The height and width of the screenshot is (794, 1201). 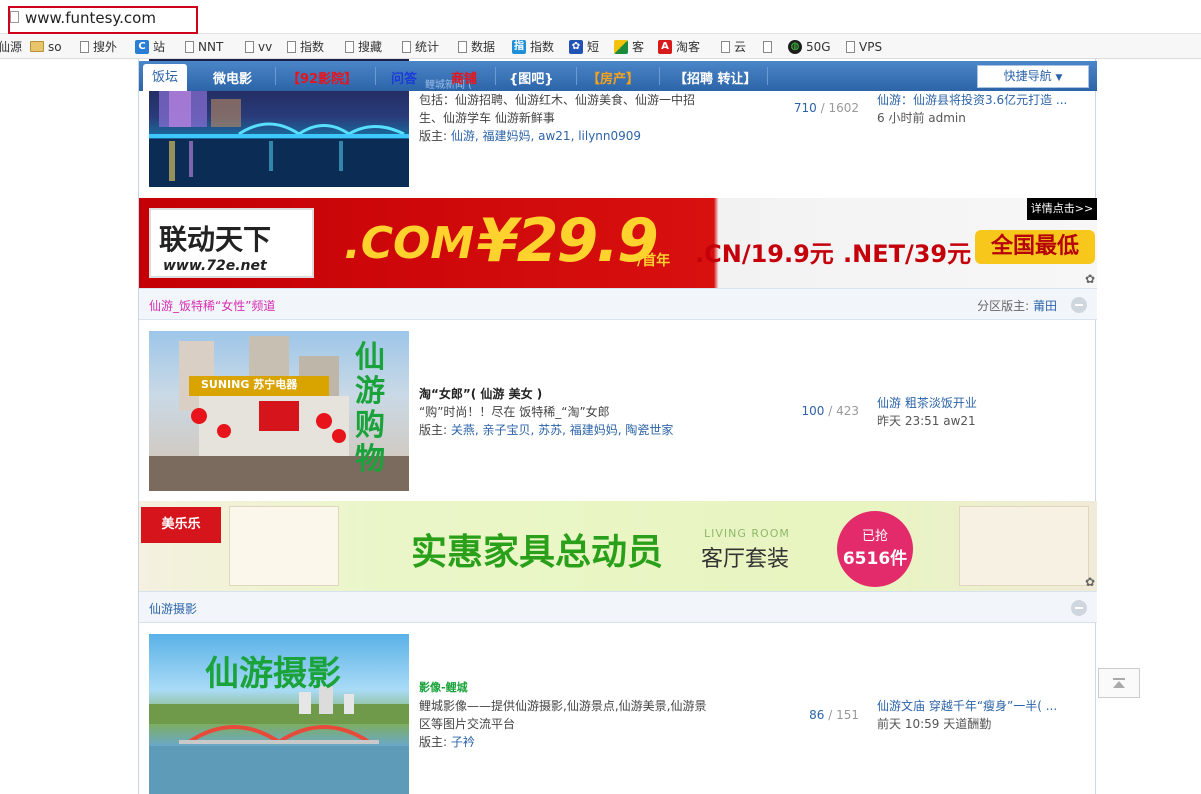 What do you see at coordinates (733, 46) in the screenshot?
I see `bookmark-item: 云` at bounding box center [733, 46].